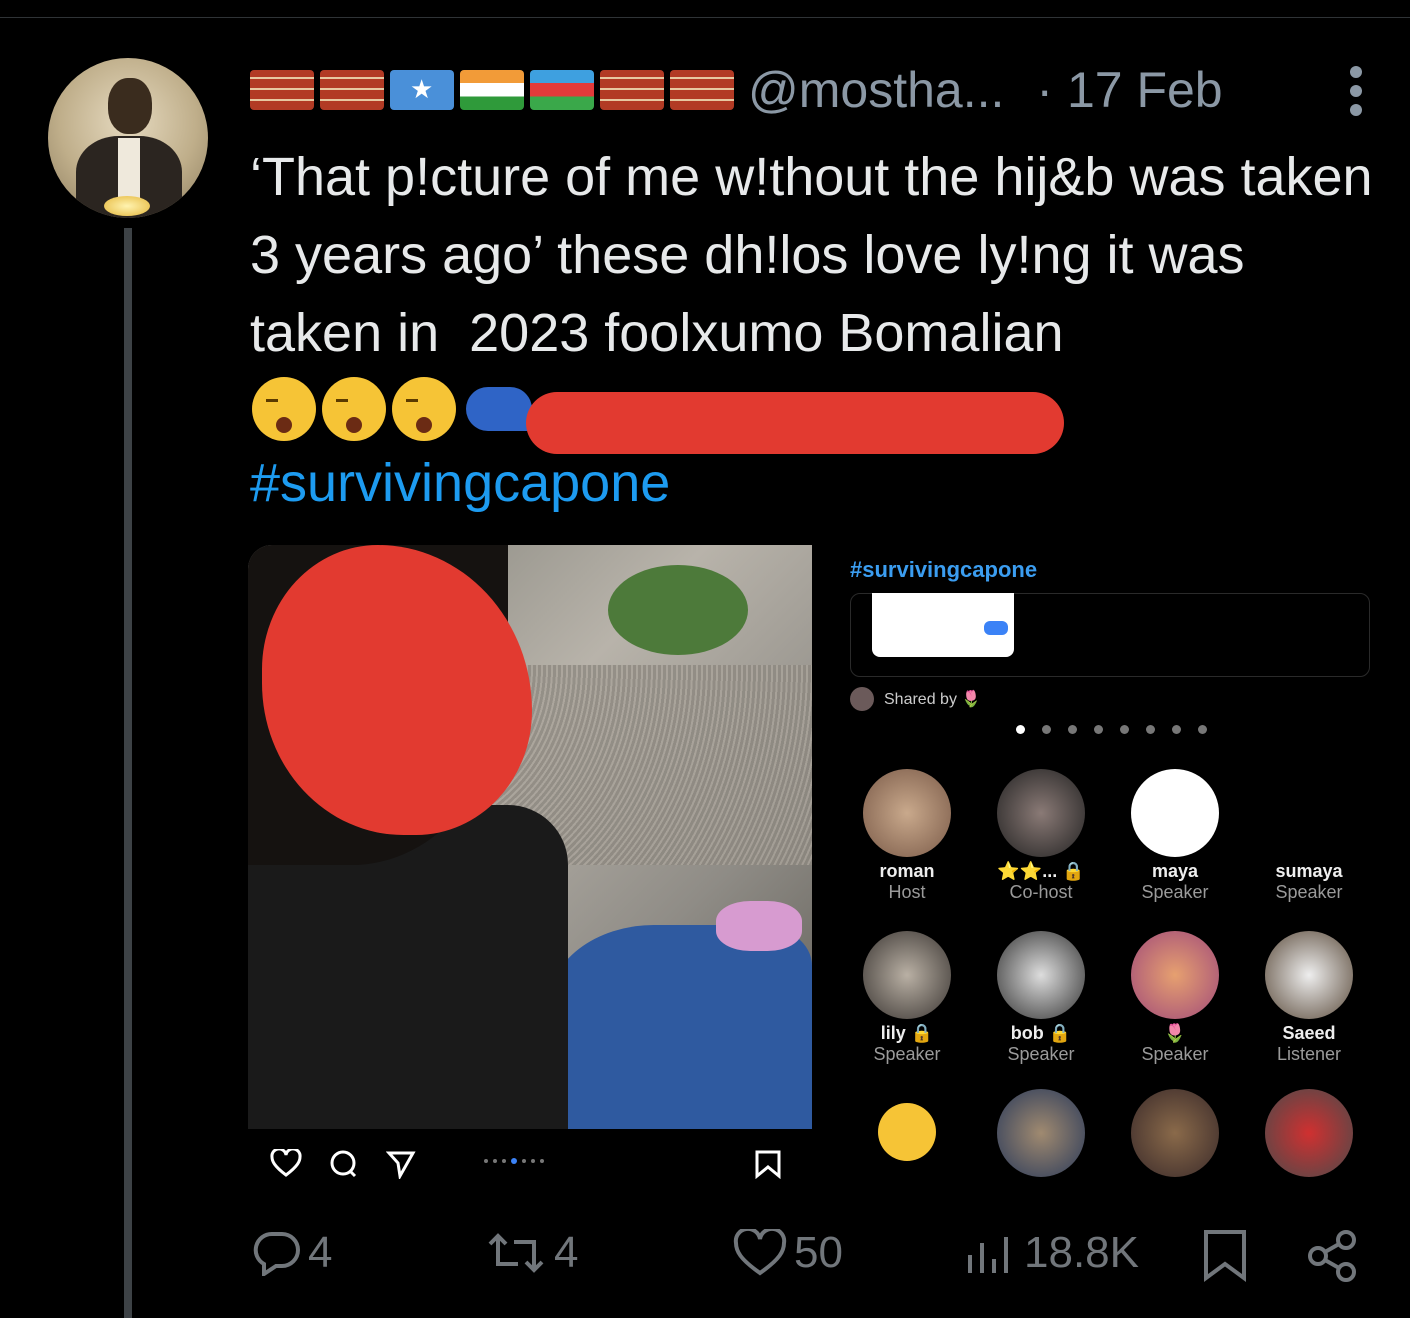 The image size is (1410, 1318). I want to click on participant: Saeed Listener, so click(1307, 998).